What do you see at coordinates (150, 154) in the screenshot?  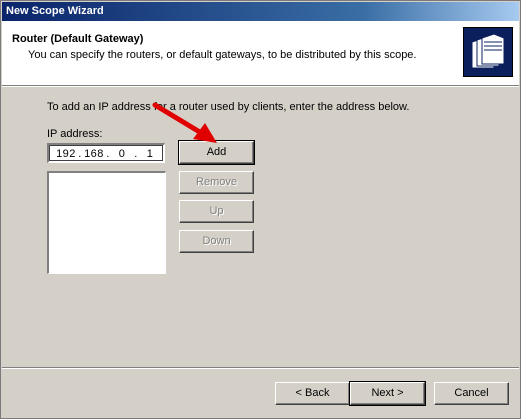 I see `ip-octet-4: 1` at bounding box center [150, 154].